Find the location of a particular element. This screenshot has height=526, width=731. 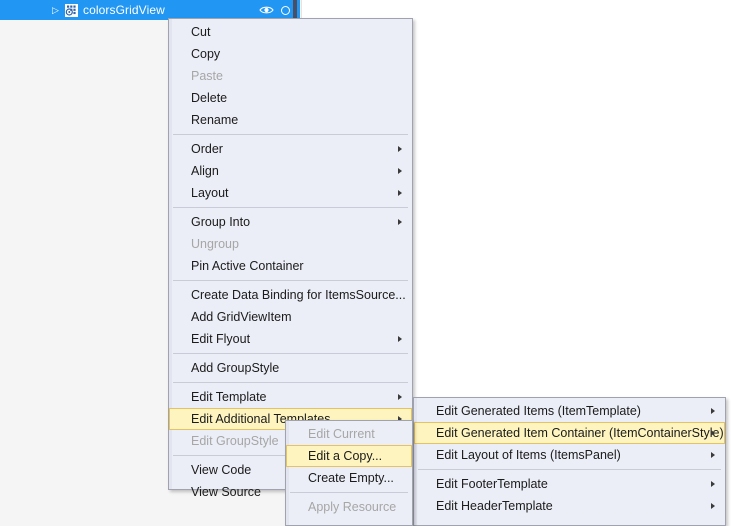

panel-divider is located at coordinates (295, 10).